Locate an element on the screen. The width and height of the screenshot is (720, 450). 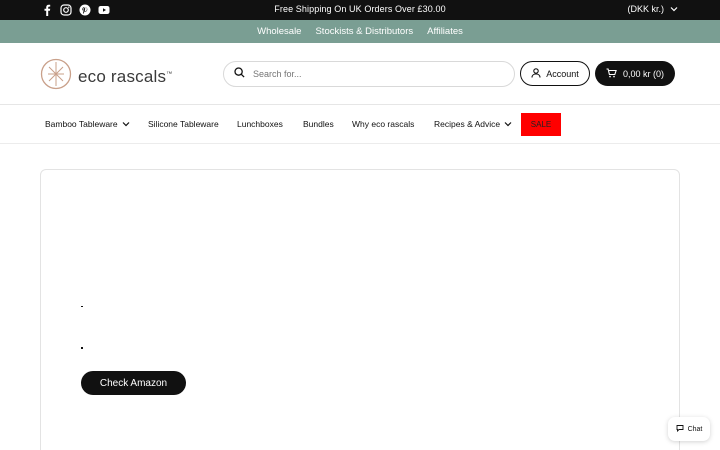
logo: eco rascals™ is located at coordinates (106, 76).